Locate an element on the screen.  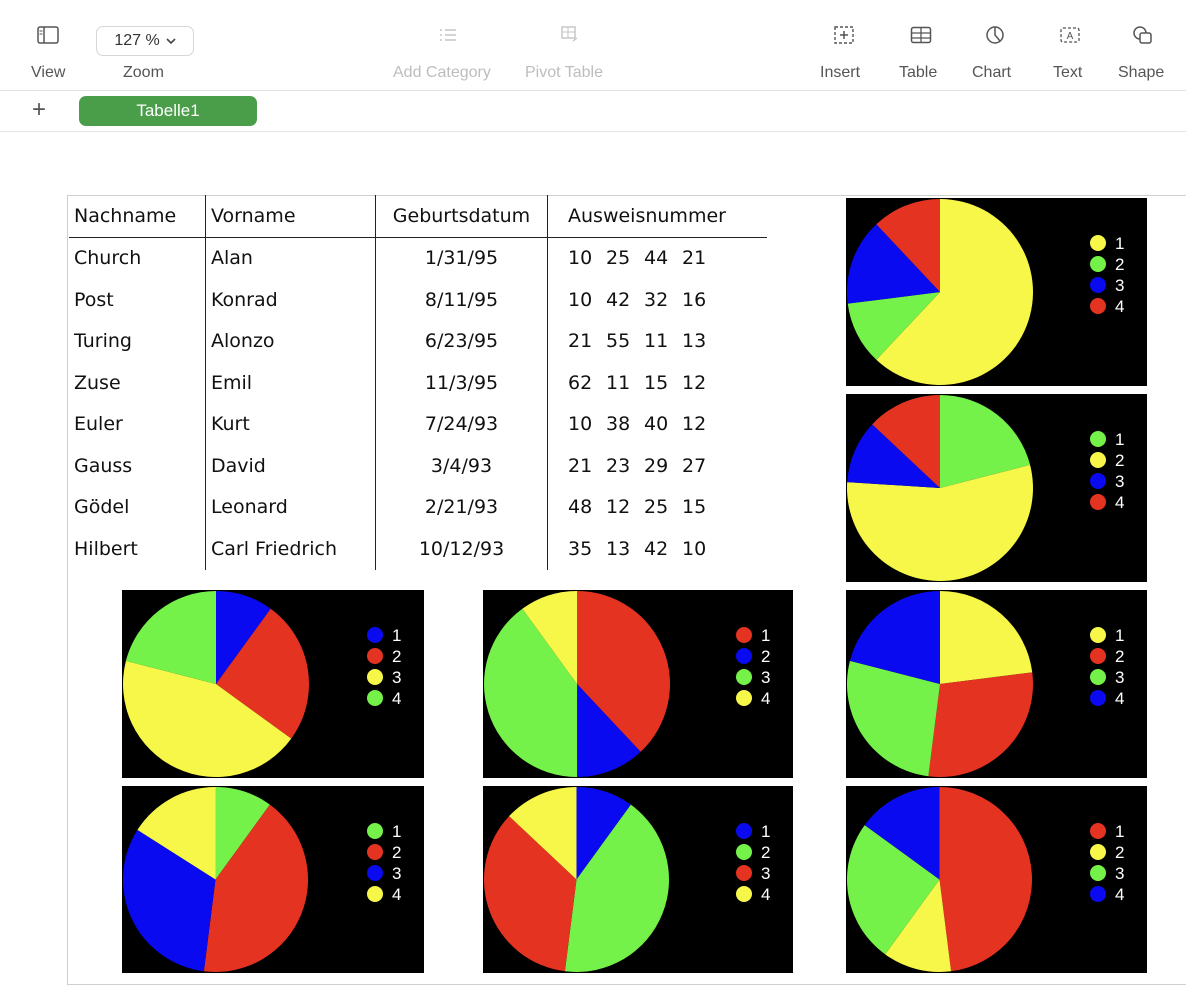
view-label: View is located at coordinates (48, 72).